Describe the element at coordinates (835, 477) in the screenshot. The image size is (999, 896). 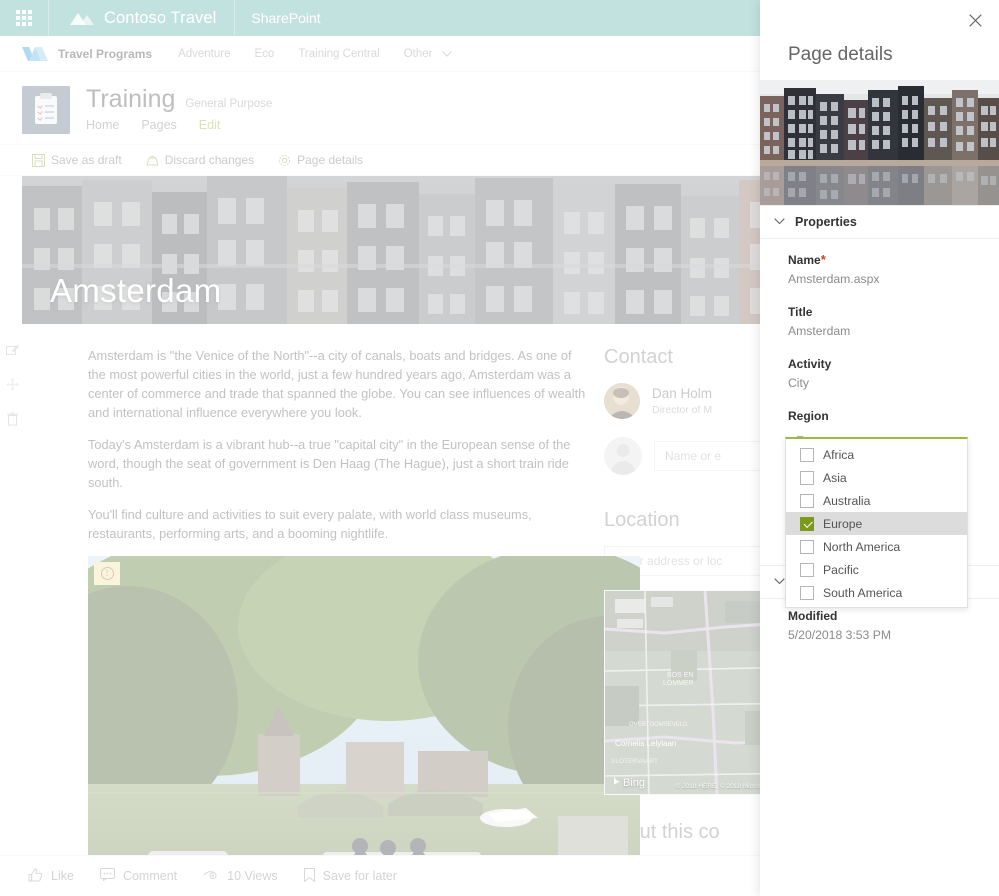
I see `region-option-label: Asia` at that location.